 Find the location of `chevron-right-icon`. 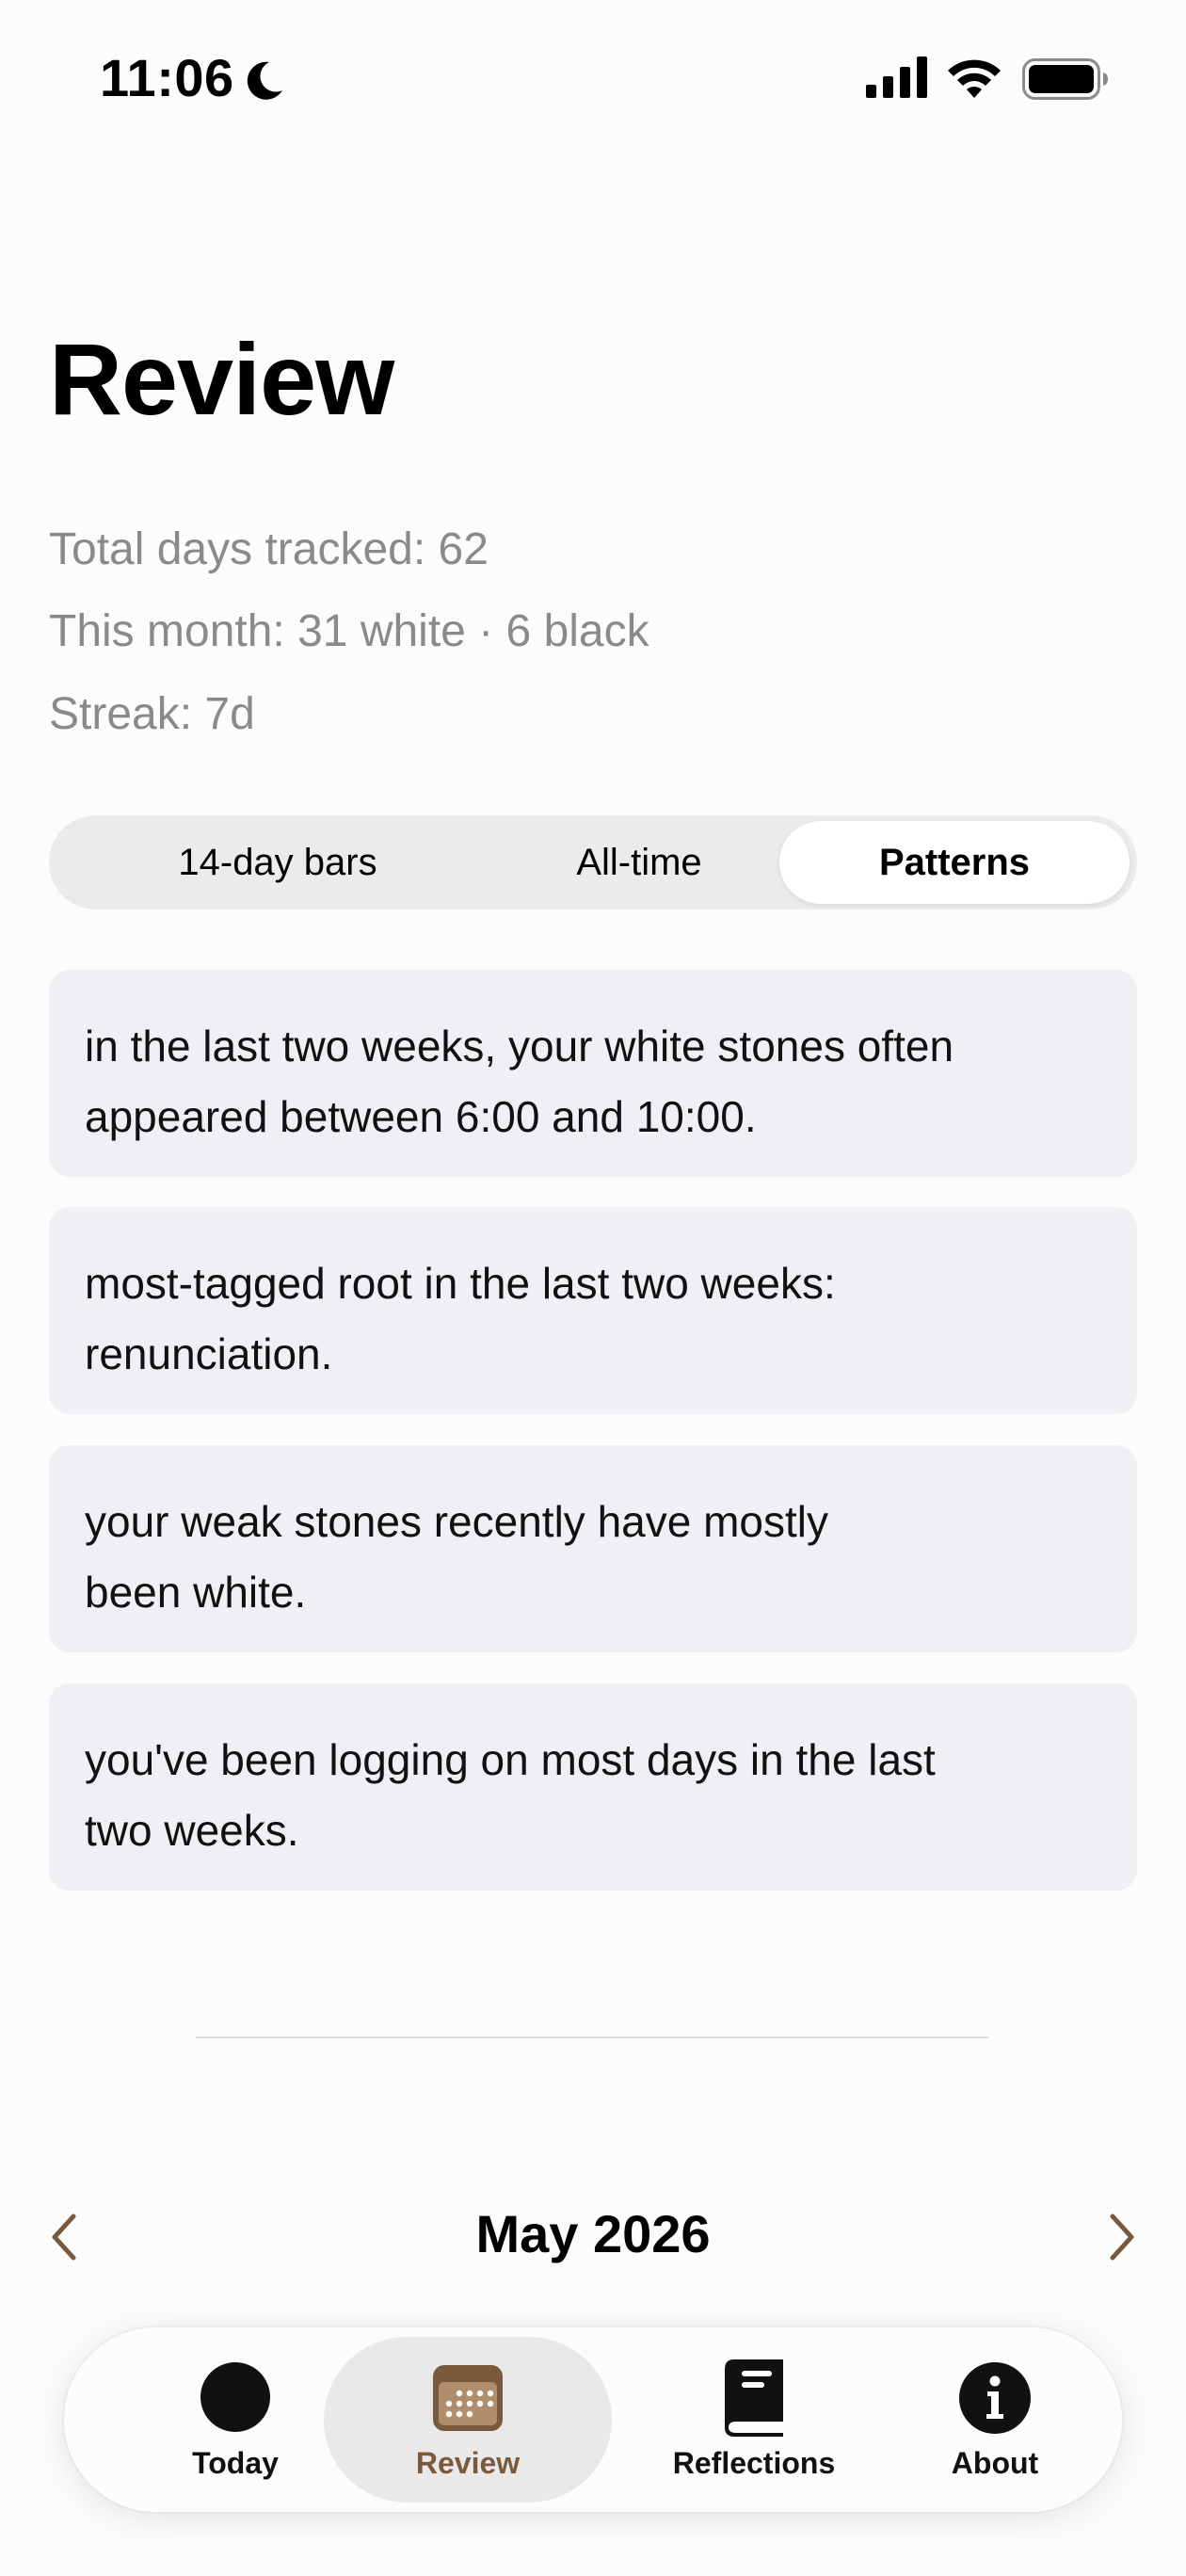

chevron-right-icon is located at coordinates (1122, 2237).